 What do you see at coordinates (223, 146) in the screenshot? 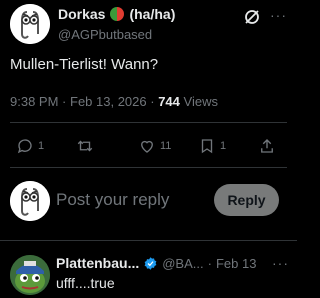
I see `bookmark-count: 1` at bounding box center [223, 146].